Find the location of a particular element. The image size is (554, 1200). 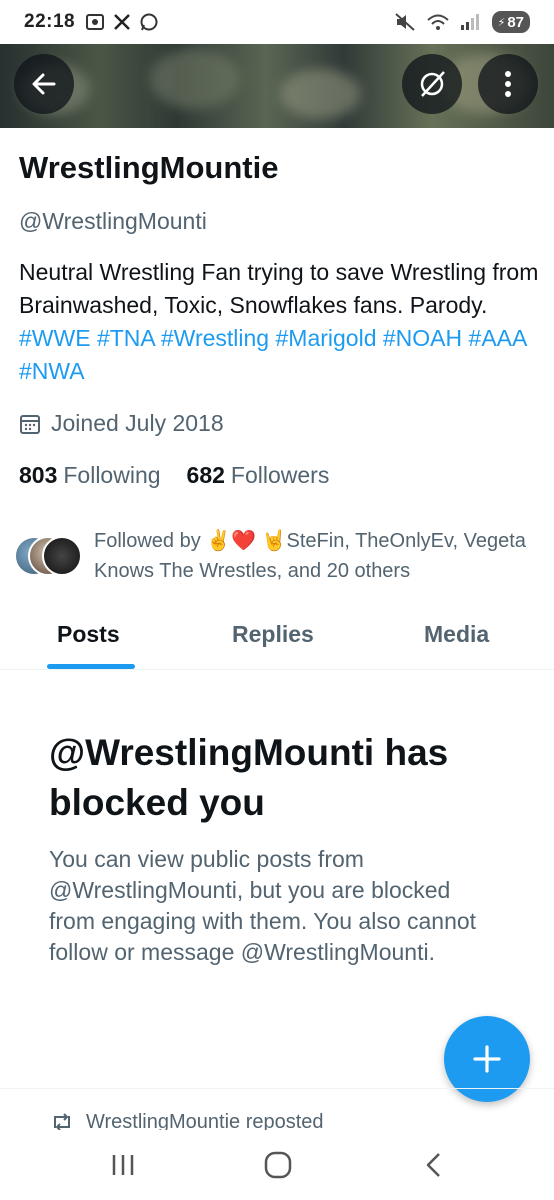

battery-indicator: ⚡ 87 is located at coordinates (510, 22).